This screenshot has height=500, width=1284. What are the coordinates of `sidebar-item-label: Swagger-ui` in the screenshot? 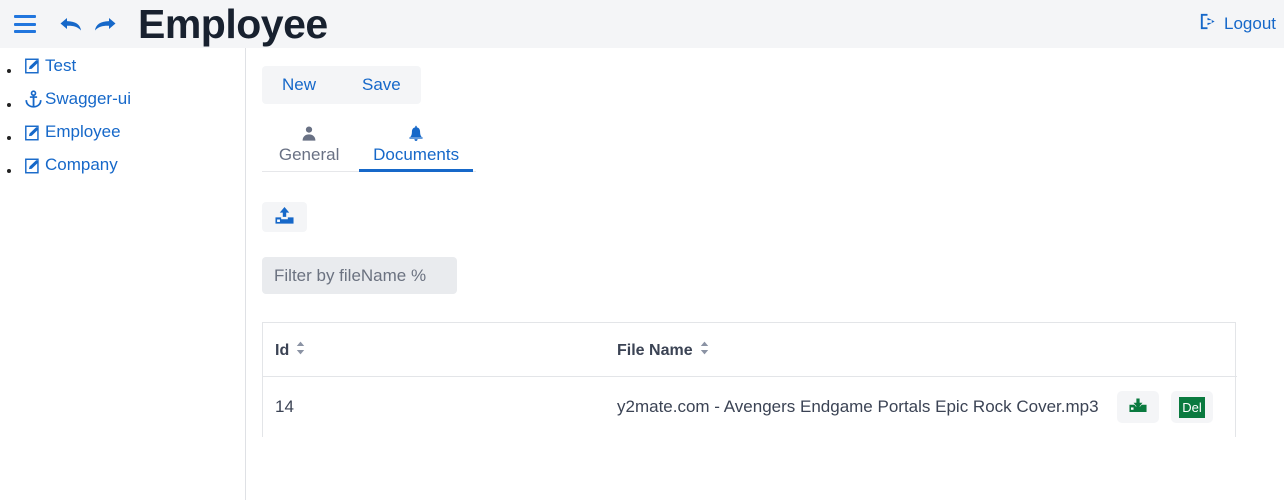 It's located at (88, 98).